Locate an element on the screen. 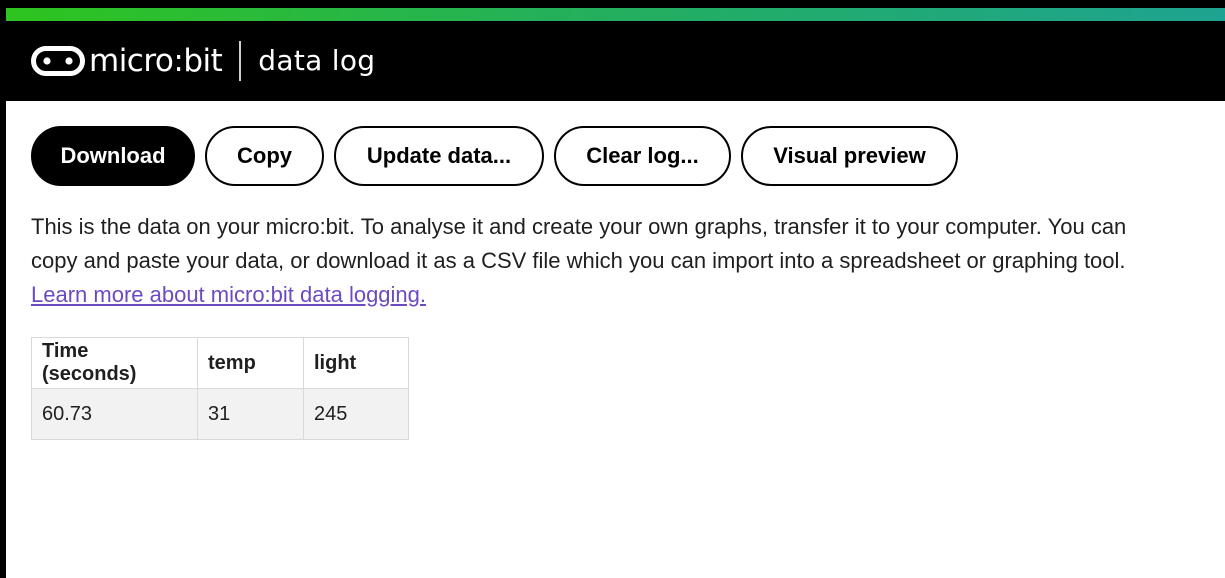  microbit-face-icon is located at coordinates (58, 61).